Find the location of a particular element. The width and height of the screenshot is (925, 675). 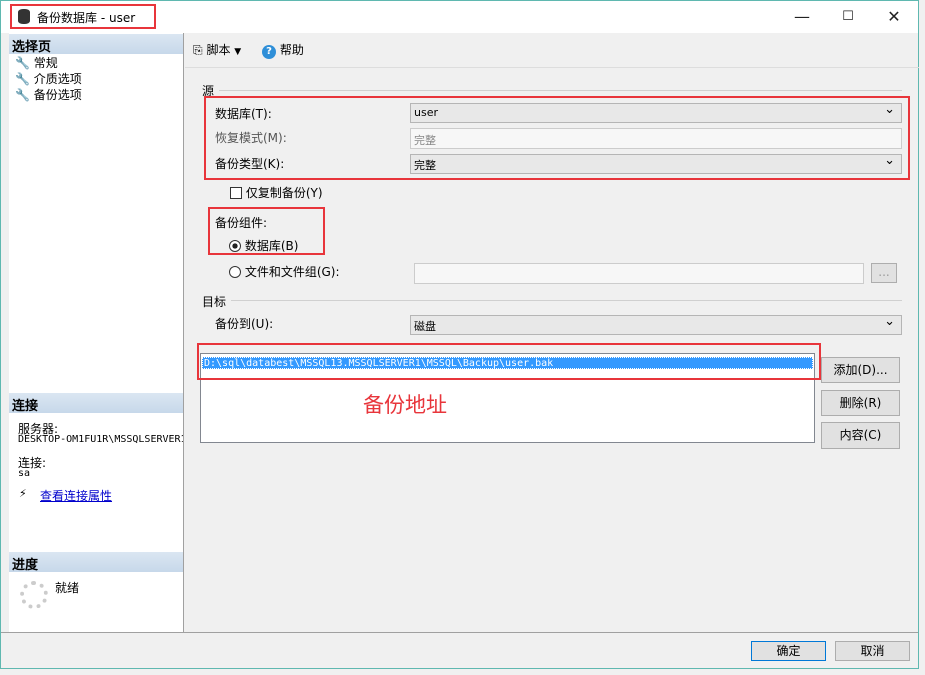

script-button: ⎘ 脚本 ▼ is located at coordinates (217, 49).